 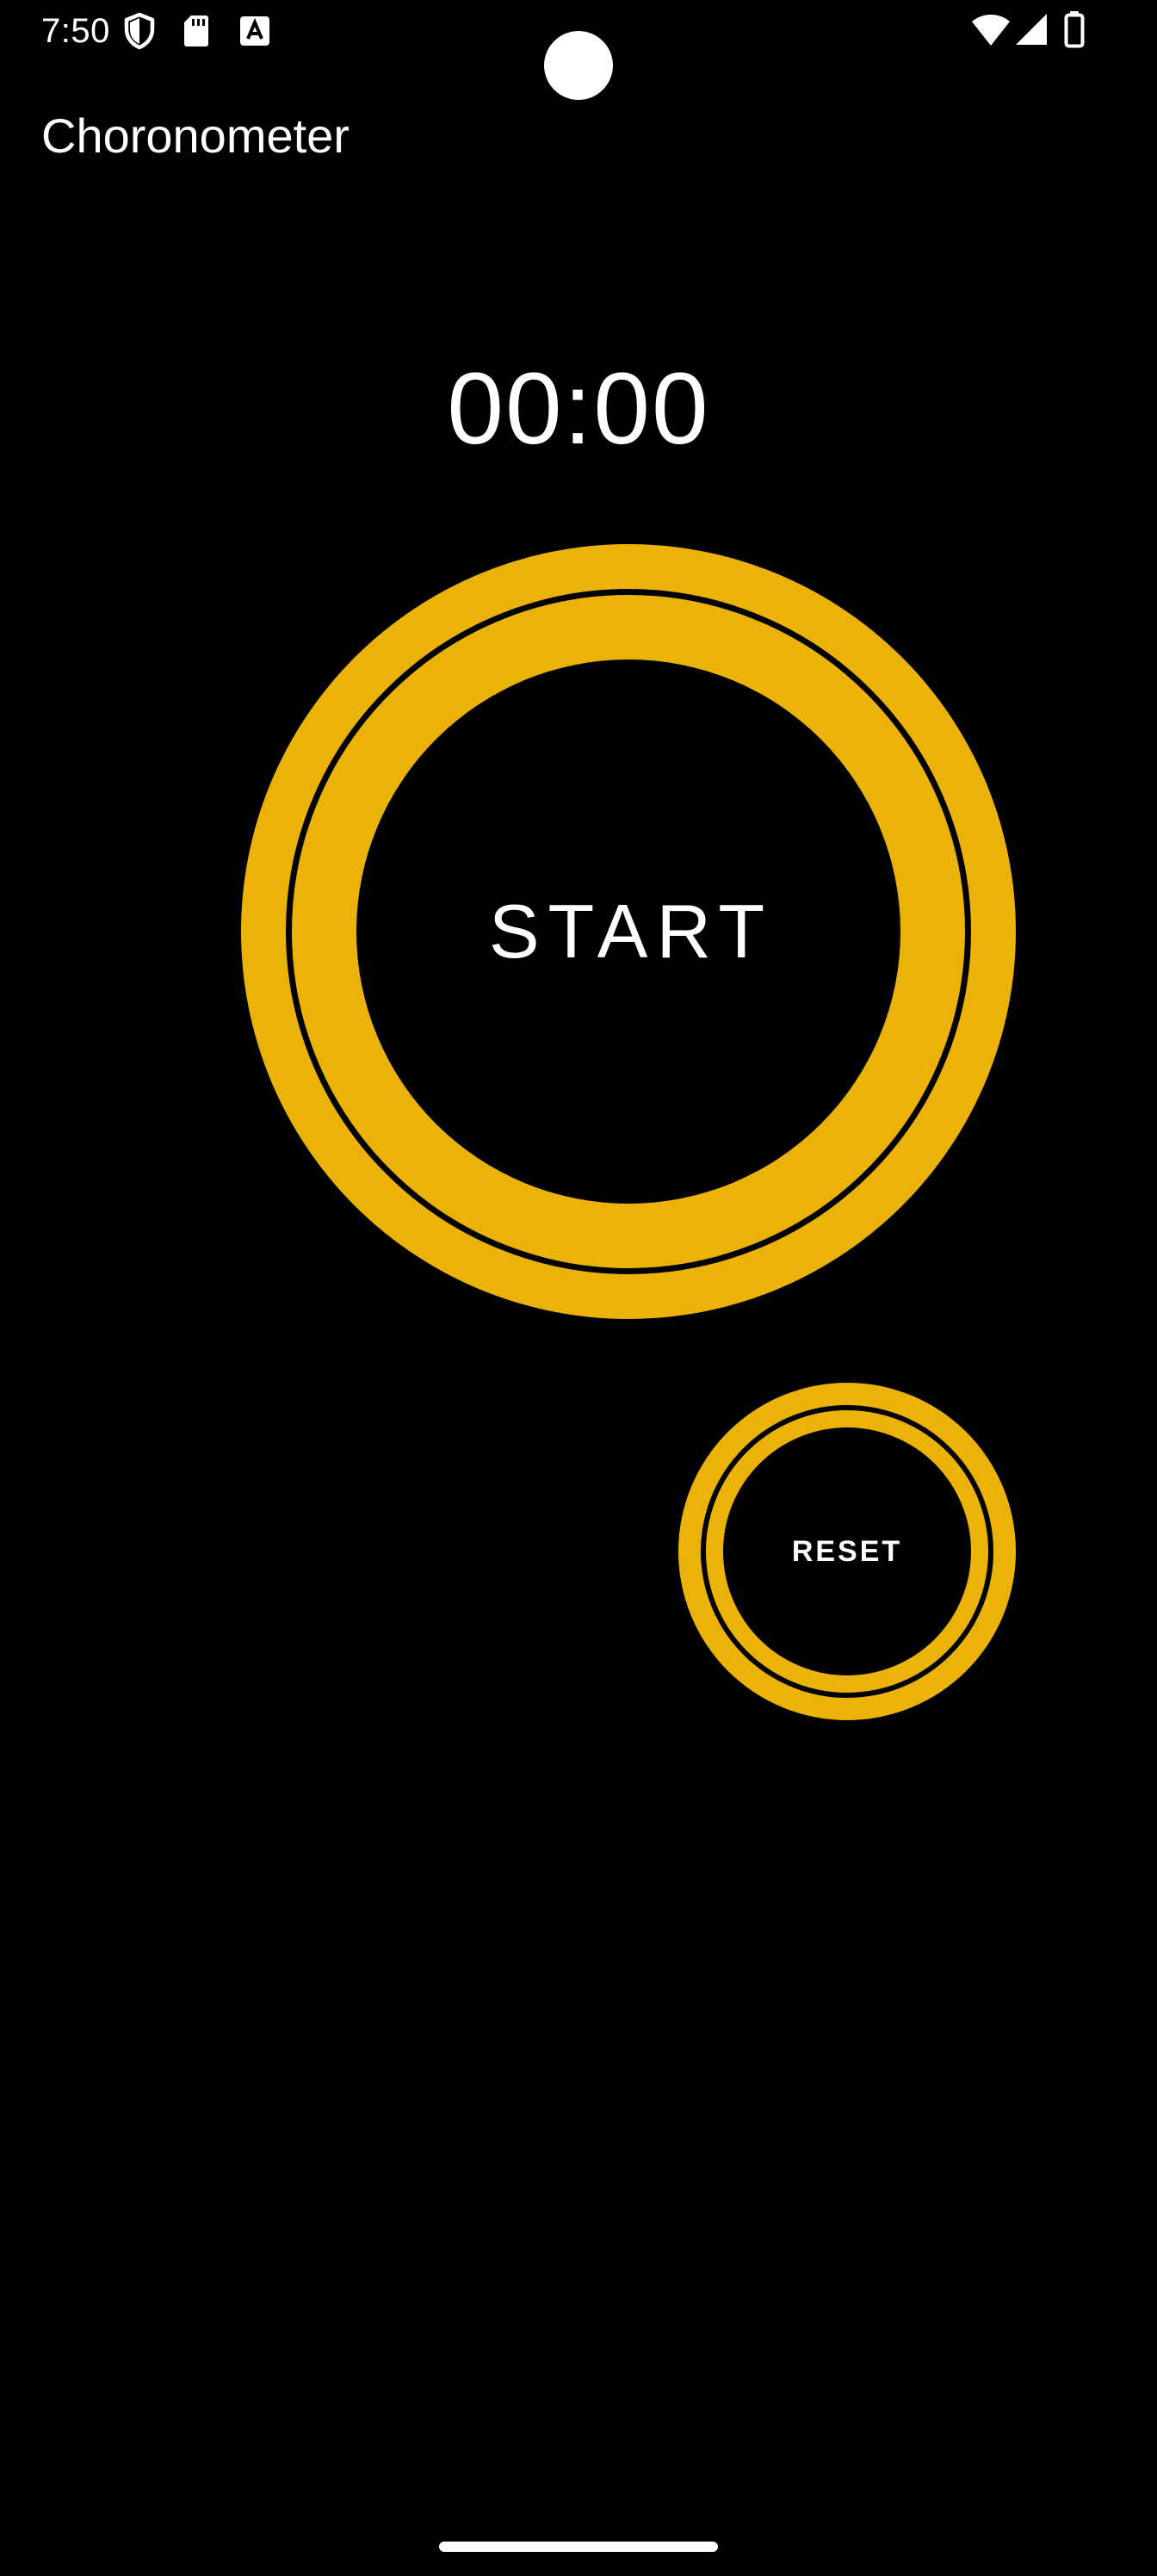 What do you see at coordinates (139, 31) in the screenshot?
I see `shield-icon` at bounding box center [139, 31].